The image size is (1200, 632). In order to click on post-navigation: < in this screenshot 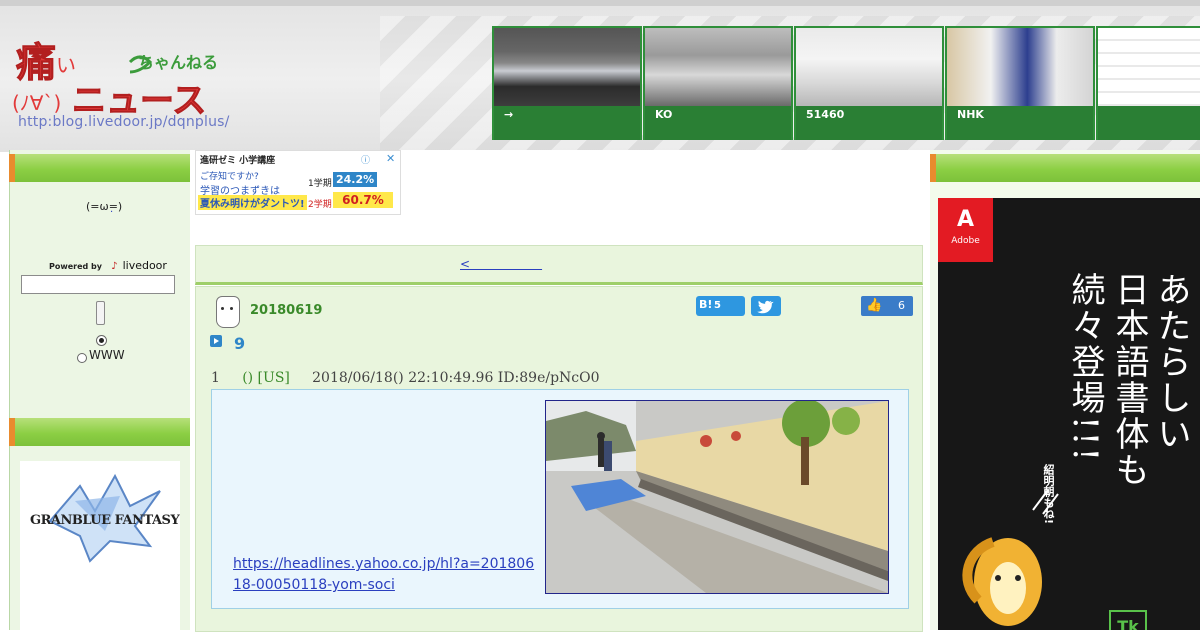, I will do `click(559, 265)`.